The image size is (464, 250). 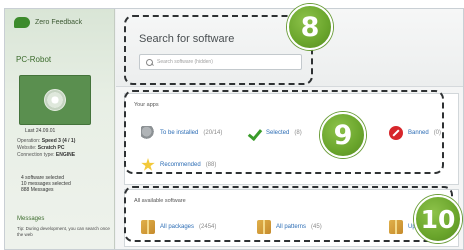 I want to click on system-line: Connection type: ENGINE, so click(x=46, y=155).